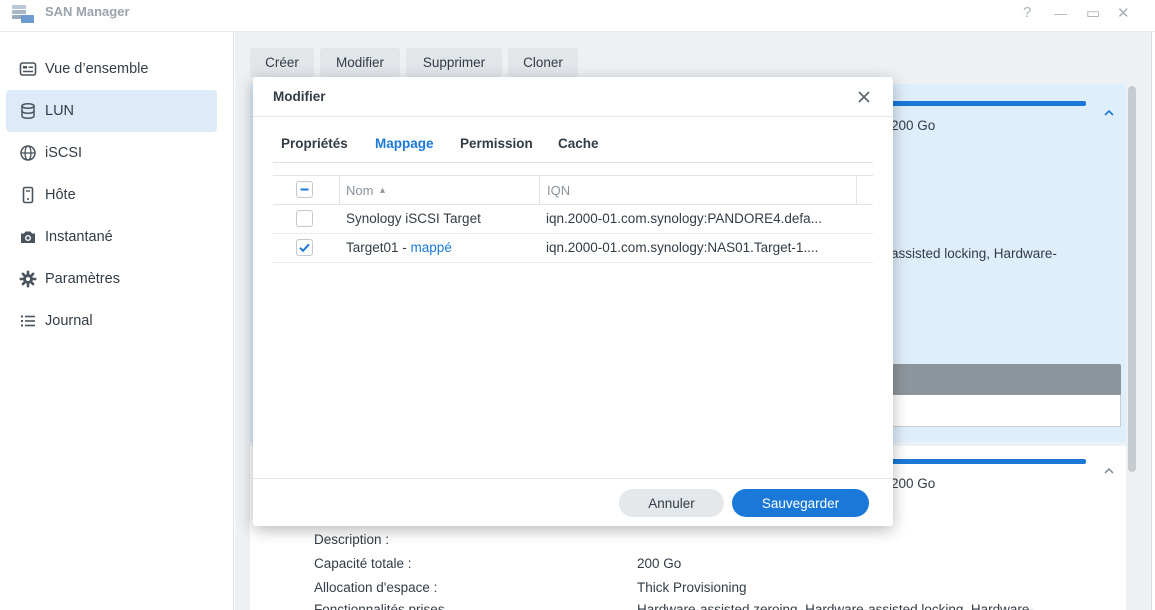  What do you see at coordinates (1027, 12) in the screenshot?
I see `help-icon: ?` at bounding box center [1027, 12].